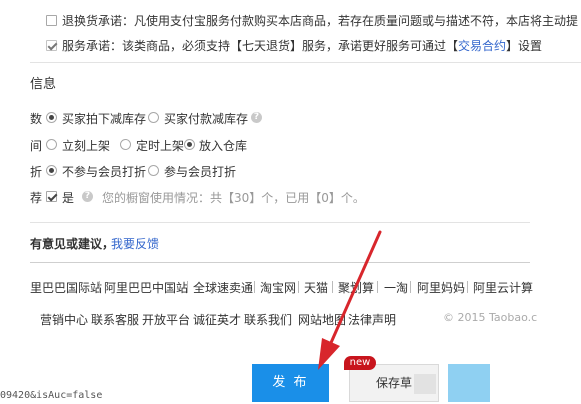 This screenshot has height=404, width=581. Describe the element at coordinates (51, 45) in the screenshot. I see `service-commitment-checkbox` at that location.